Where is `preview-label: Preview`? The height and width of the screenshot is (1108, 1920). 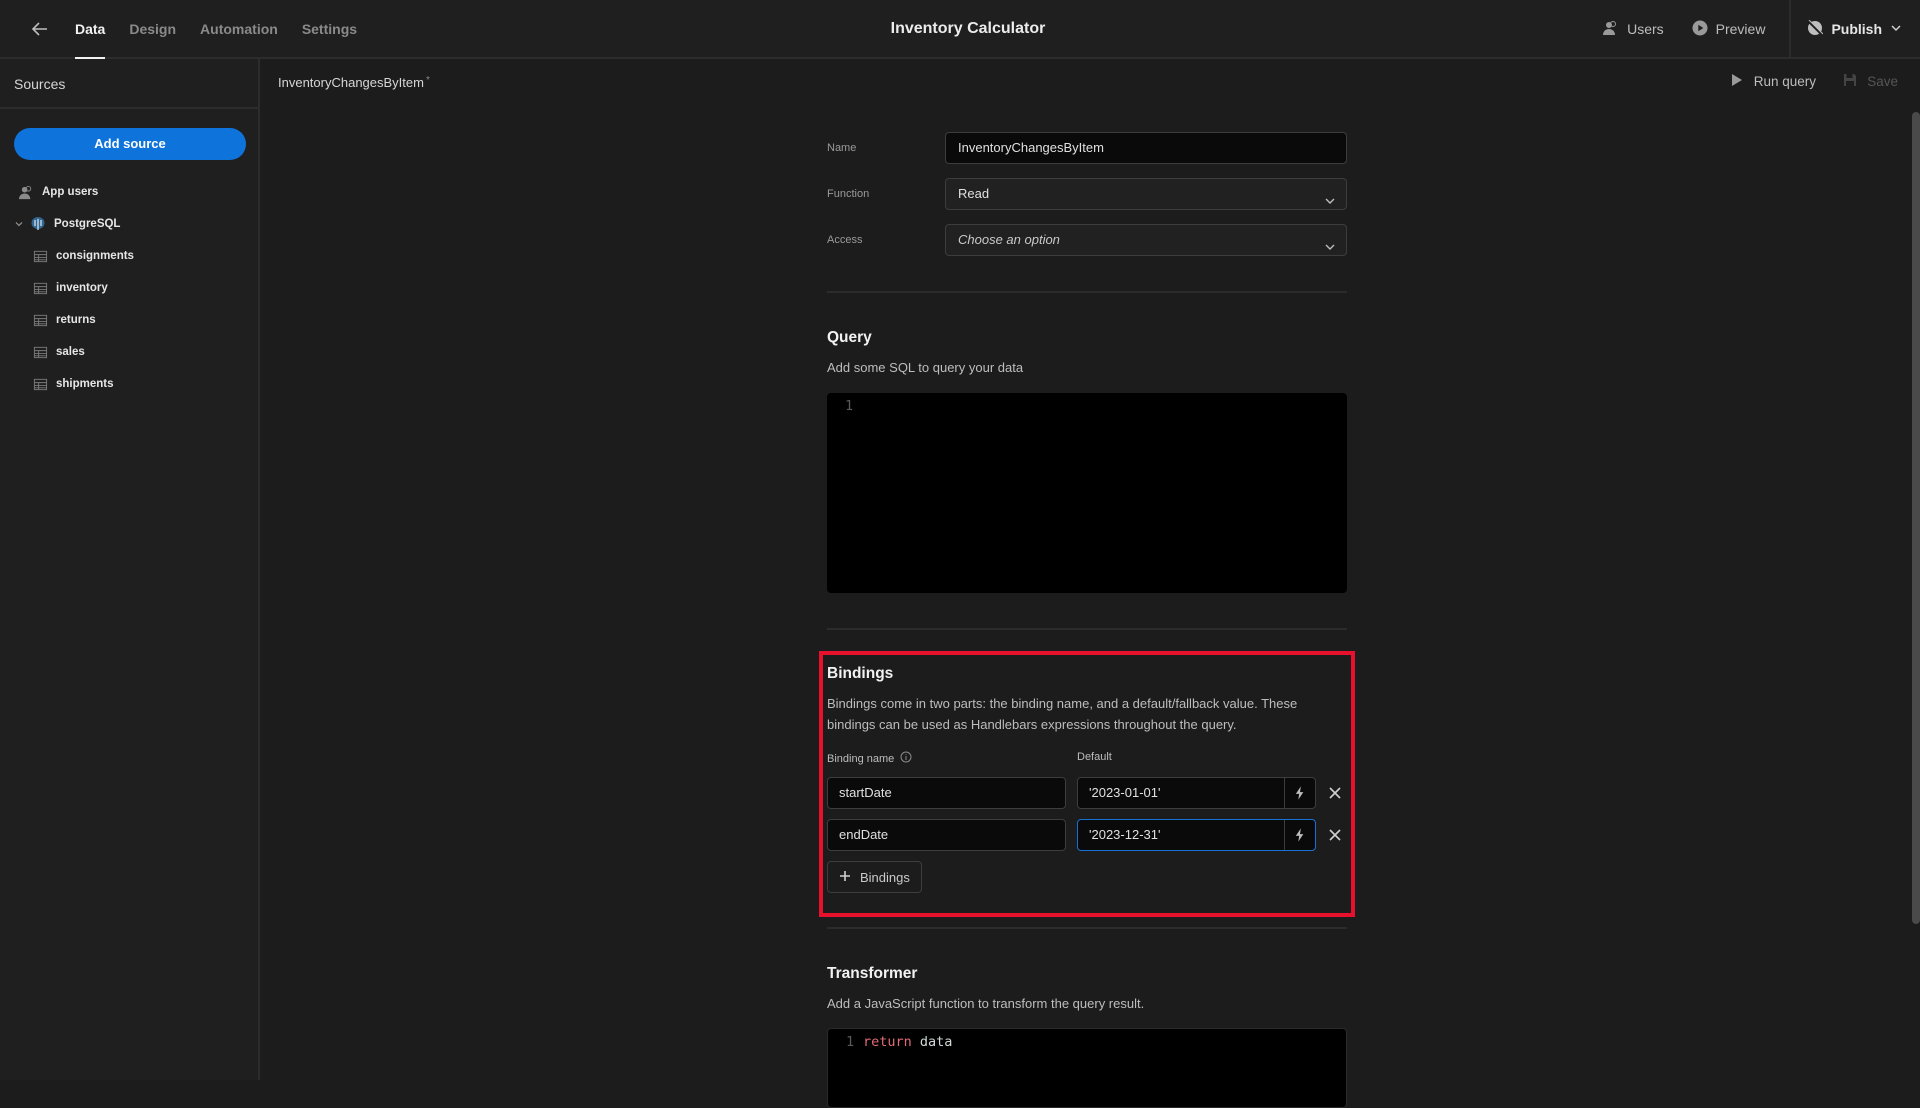 preview-label: Preview is located at coordinates (1740, 29).